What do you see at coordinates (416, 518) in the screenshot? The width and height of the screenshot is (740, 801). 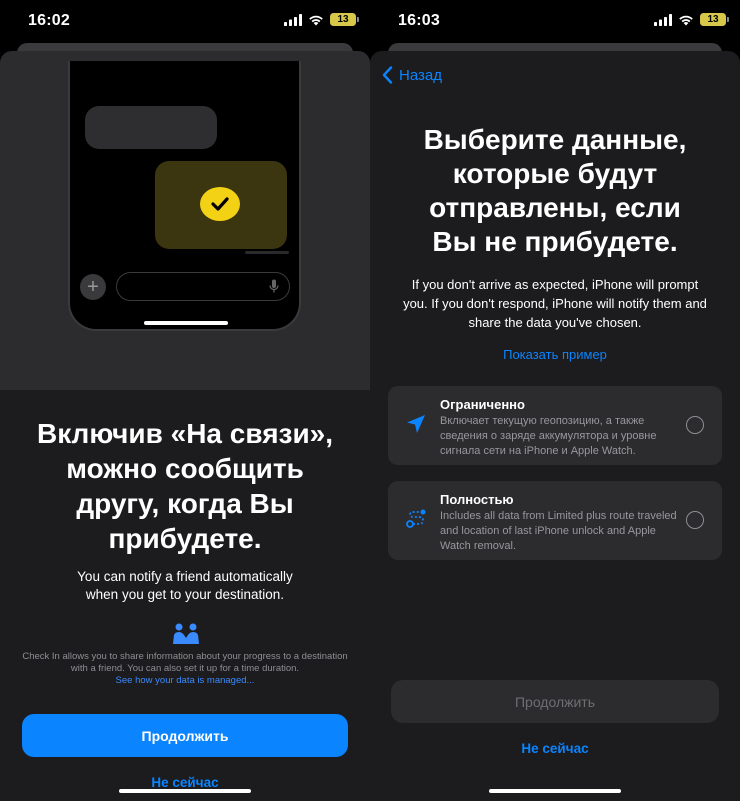 I see `route-icon` at bounding box center [416, 518].